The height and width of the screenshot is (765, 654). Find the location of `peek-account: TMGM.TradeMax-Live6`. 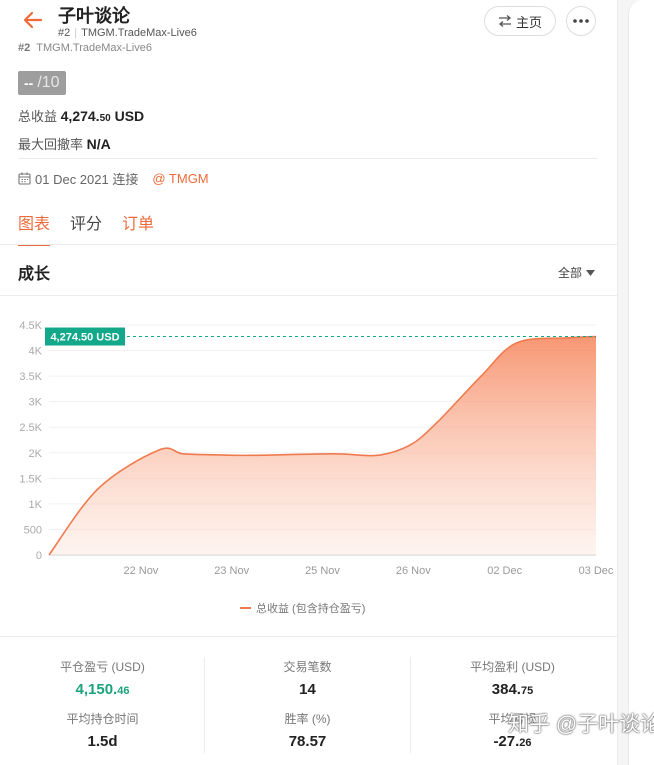

peek-account: TMGM.TradeMax-Live6 is located at coordinates (94, 48).